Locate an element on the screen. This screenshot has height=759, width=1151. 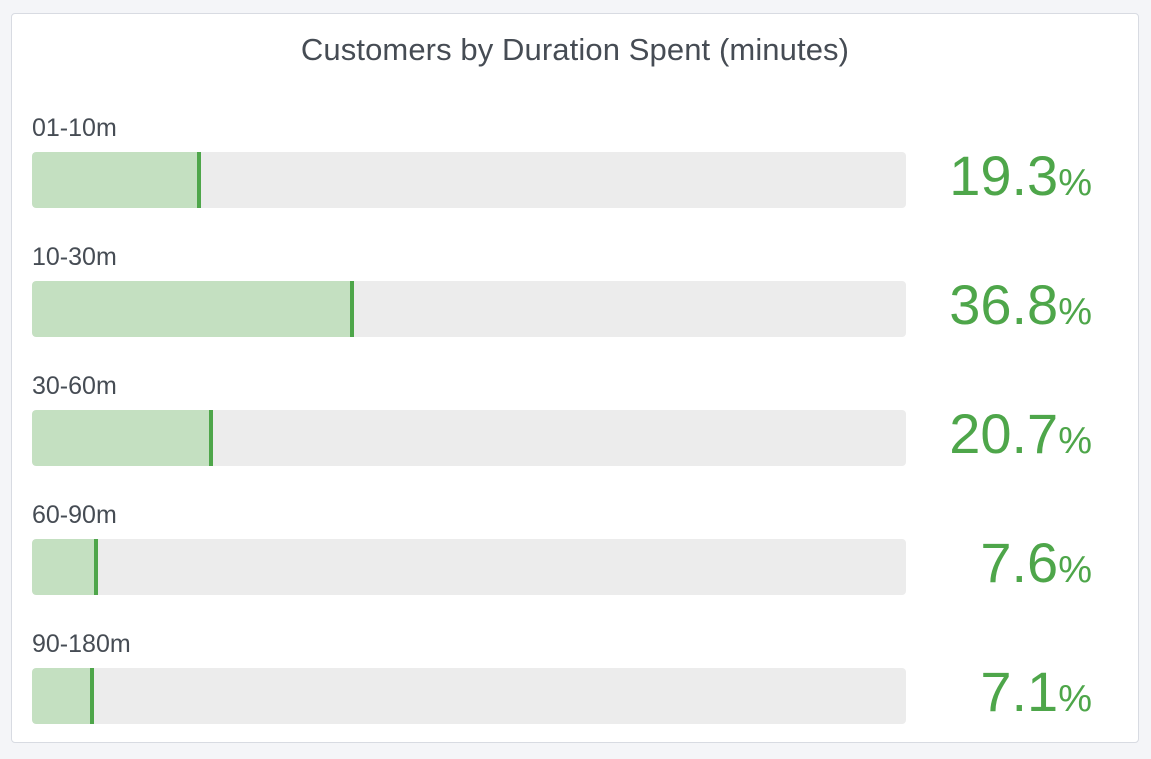
bar-label: 60-90m is located at coordinates (74, 515).